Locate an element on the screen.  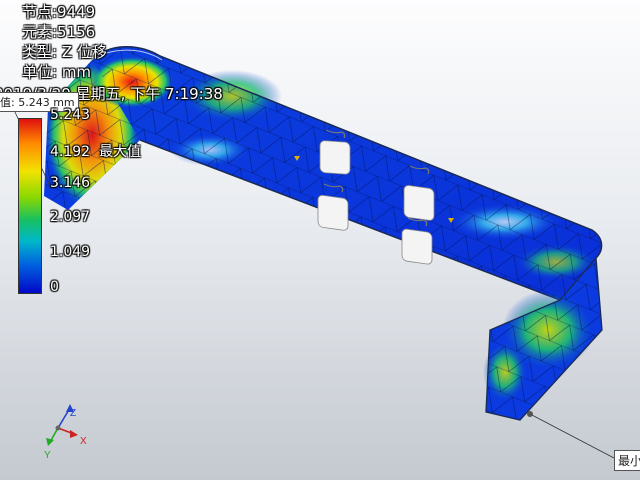
legend-value-0: 0 is located at coordinates (54, 287).